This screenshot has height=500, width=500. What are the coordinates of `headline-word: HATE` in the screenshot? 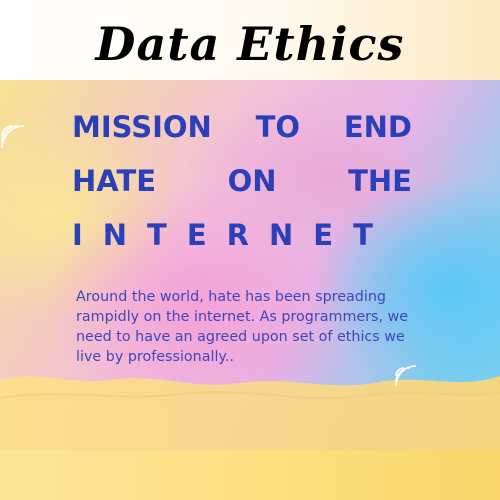 It's located at (114, 181).